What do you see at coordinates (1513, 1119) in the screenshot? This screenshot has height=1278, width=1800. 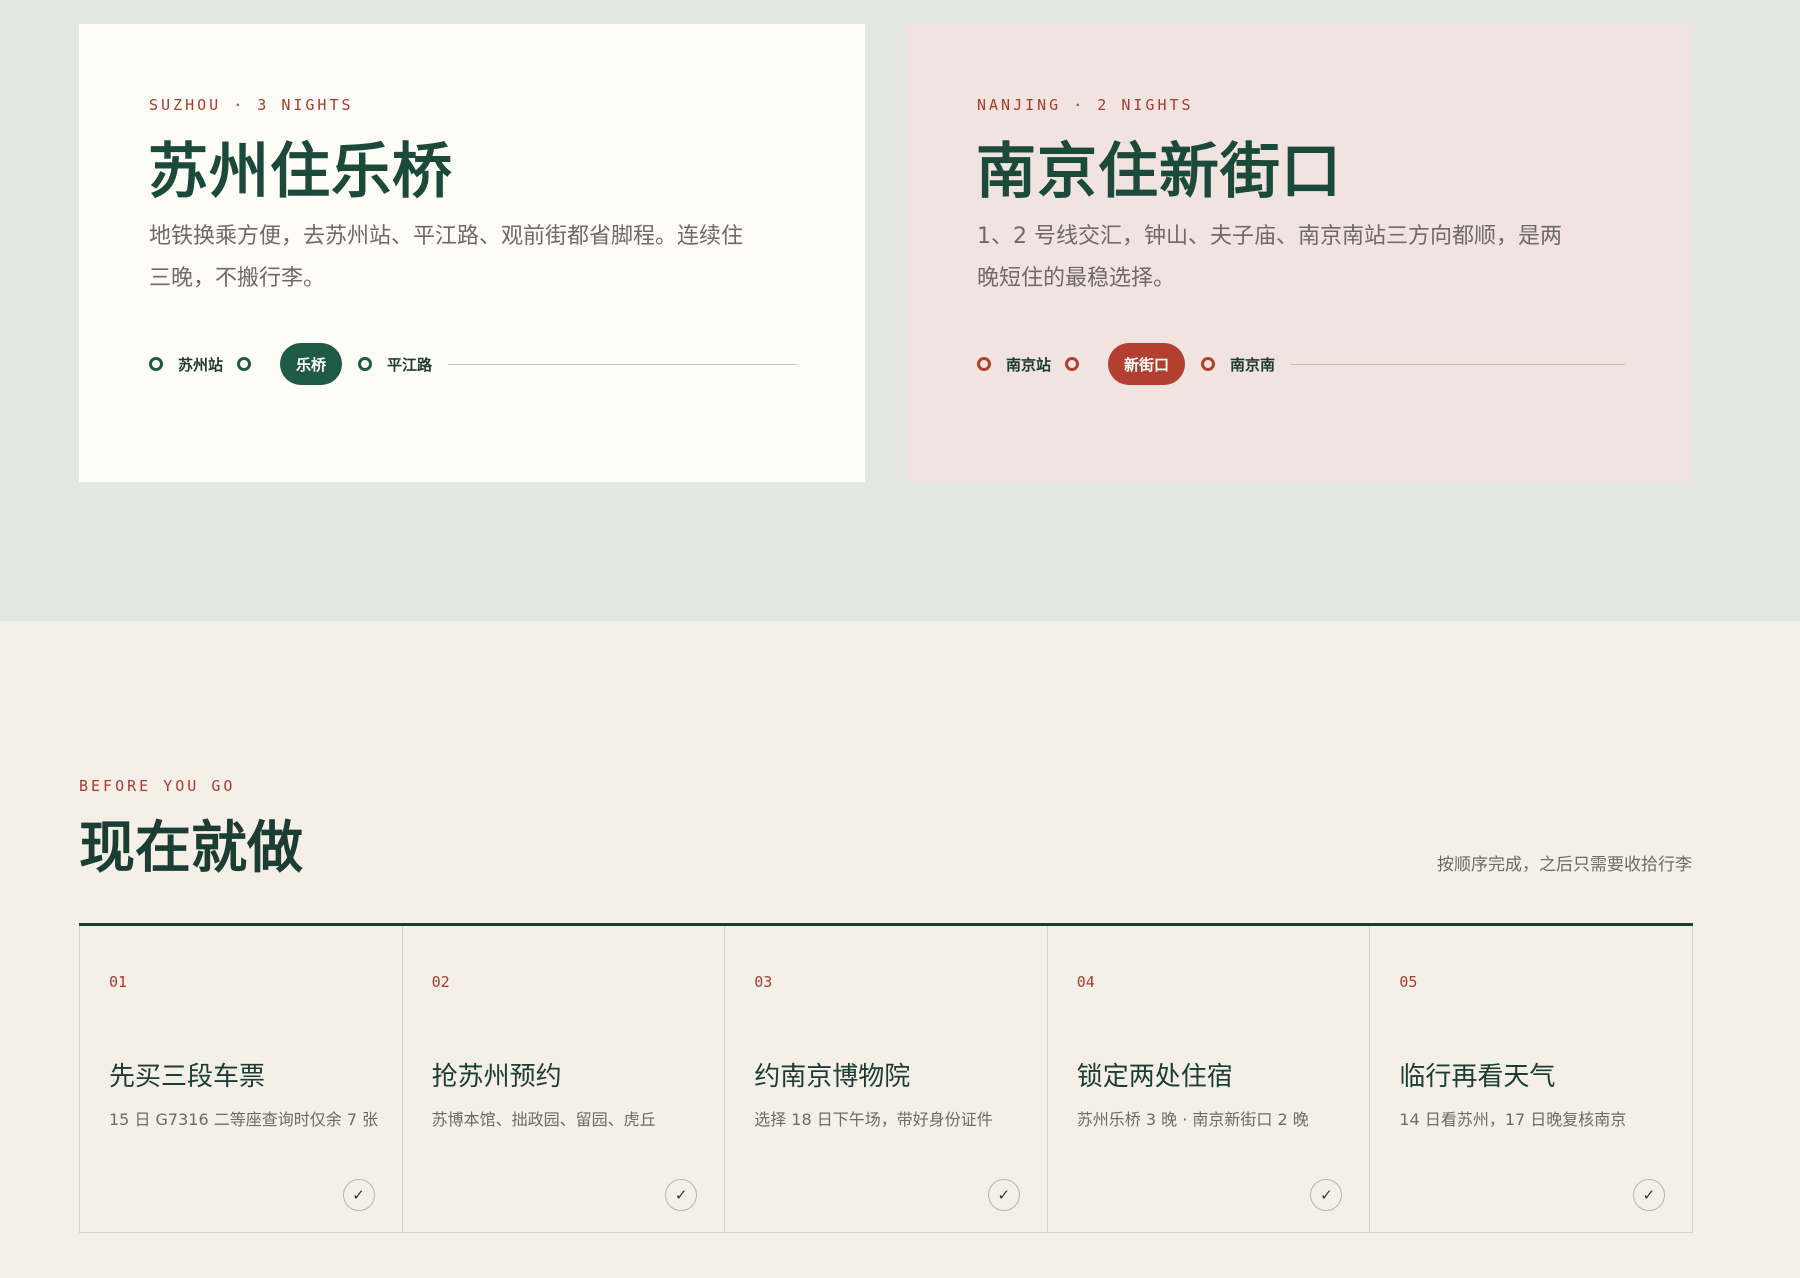 I see `step-description: 14 日看苏州，17 日晚复核南京` at bounding box center [1513, 1119].